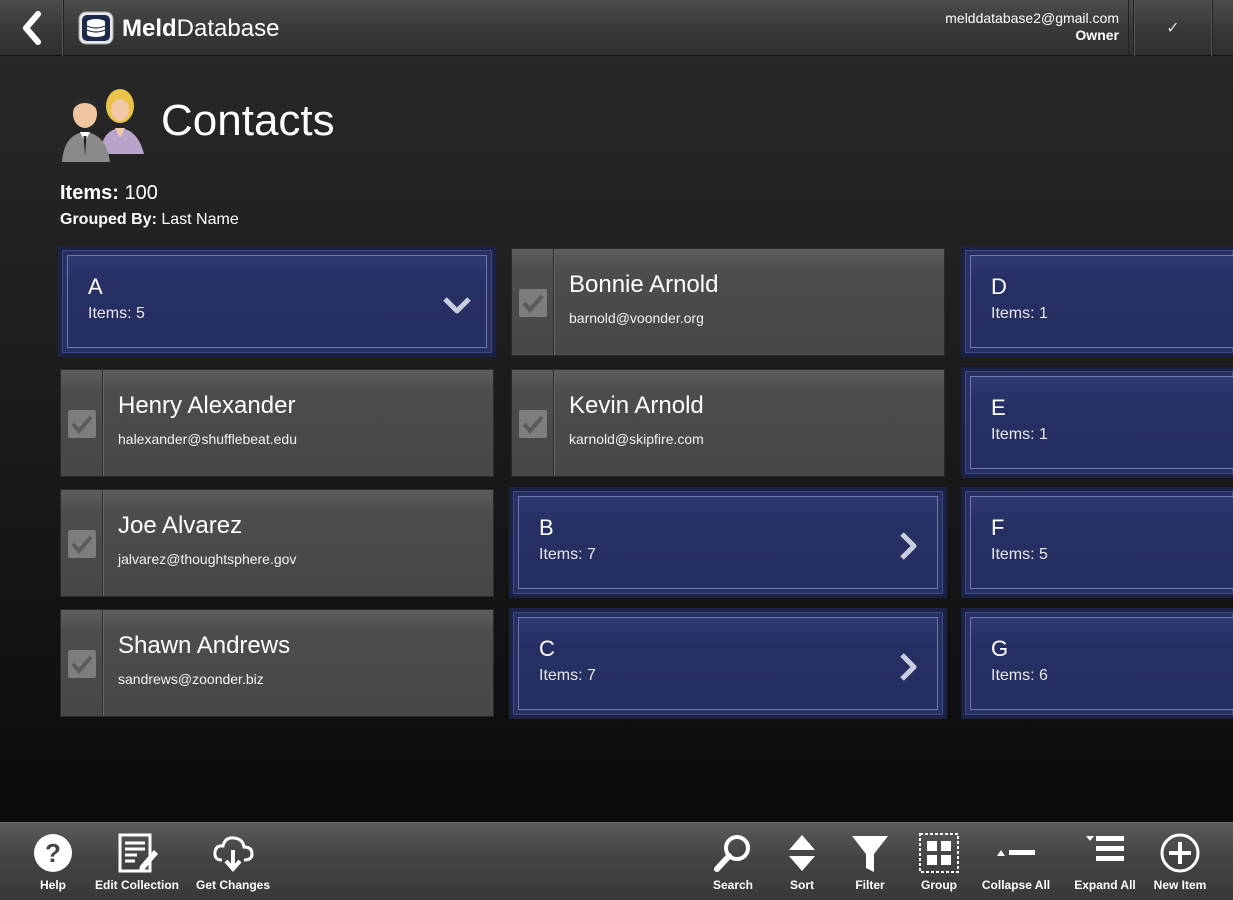 The width and height of the screenshot is (1233, 900). I want to click on collapse-all-button: Collapse All, so click(1016, 861).